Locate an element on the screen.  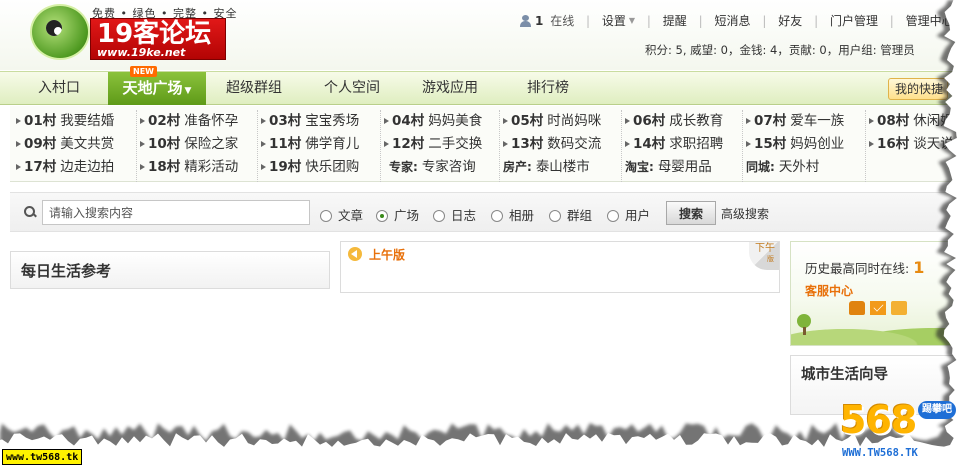
main-nav: 入村口 NEW 天地广场 ▼ 超级群组 个人空间 游戏应用 排行榜 我的快捷 is located at coordinates (485, 85).